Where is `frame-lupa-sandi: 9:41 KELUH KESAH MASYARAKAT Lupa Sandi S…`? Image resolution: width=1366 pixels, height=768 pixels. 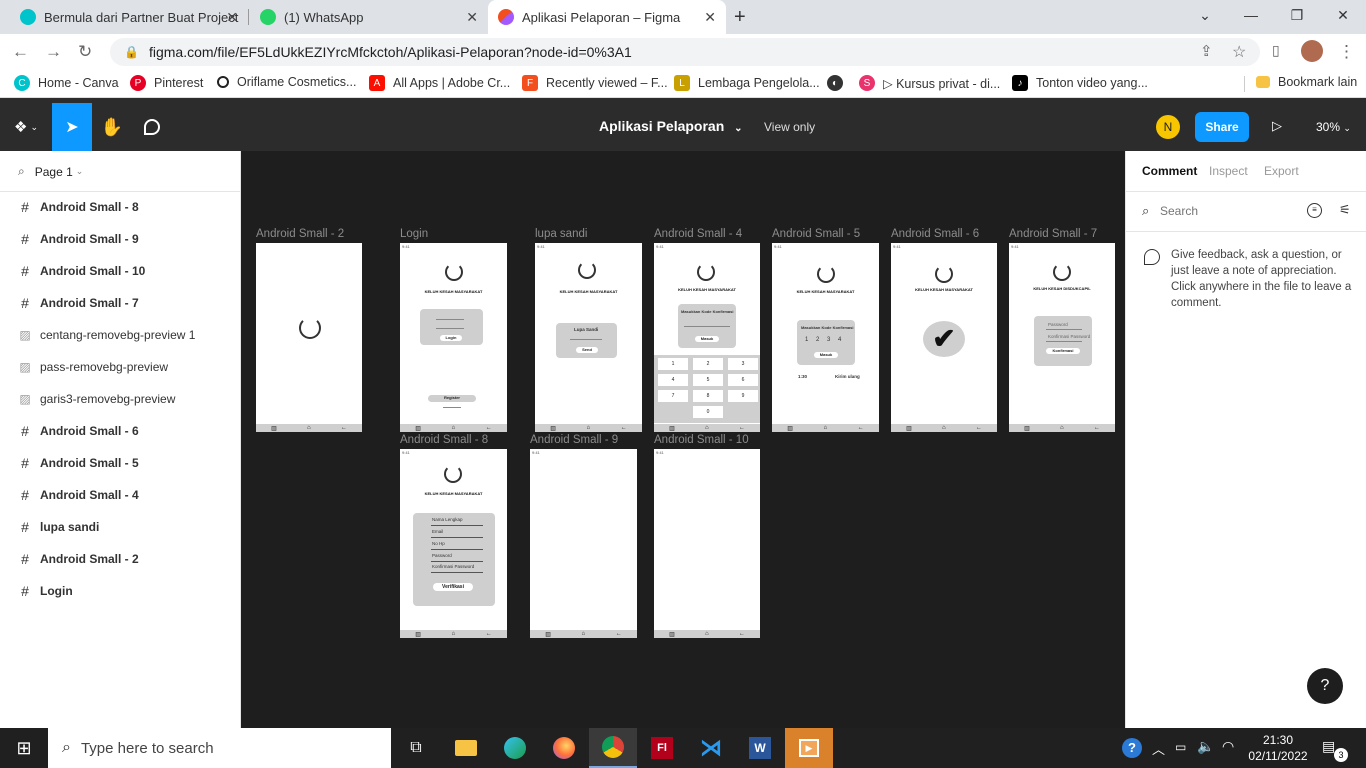 frame-lupa-sandi: 9:41 KELUH KESAH MASYARAKAT Lupa Sandi S… is located at coordinates (588, 337).